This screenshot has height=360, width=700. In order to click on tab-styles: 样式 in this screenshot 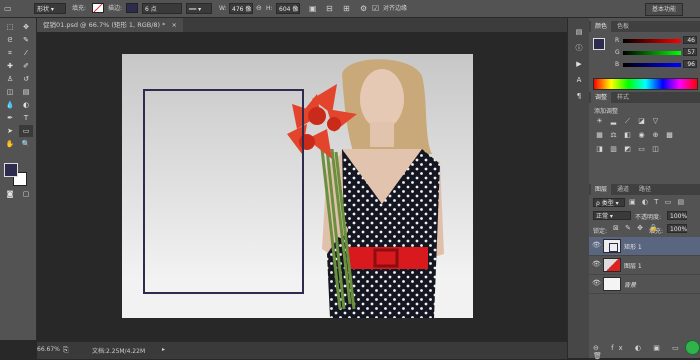, I will do `click(623, 97)`.